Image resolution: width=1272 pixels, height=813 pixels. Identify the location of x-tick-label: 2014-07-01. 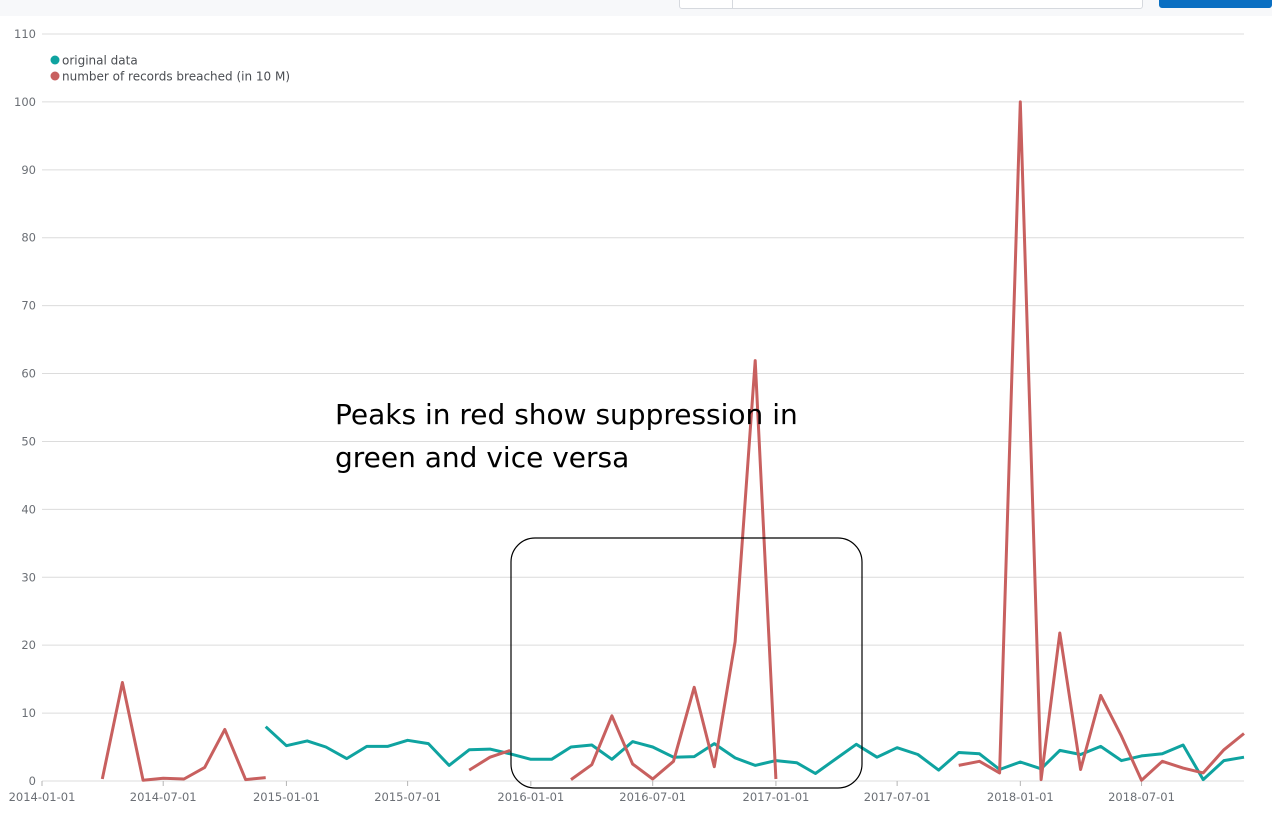
(163, 797).